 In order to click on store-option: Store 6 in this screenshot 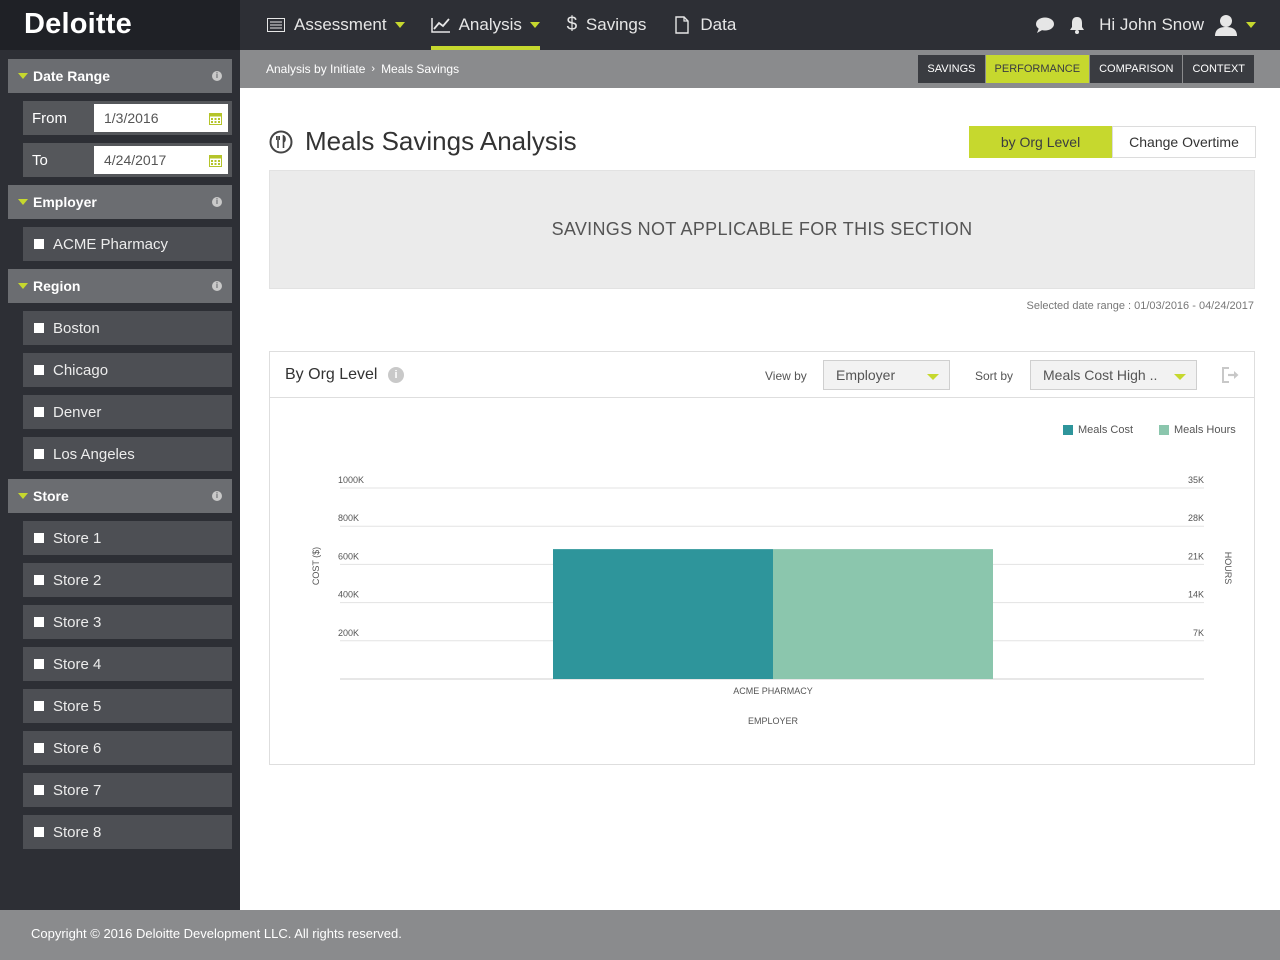, I will do `click(127, 748)`.